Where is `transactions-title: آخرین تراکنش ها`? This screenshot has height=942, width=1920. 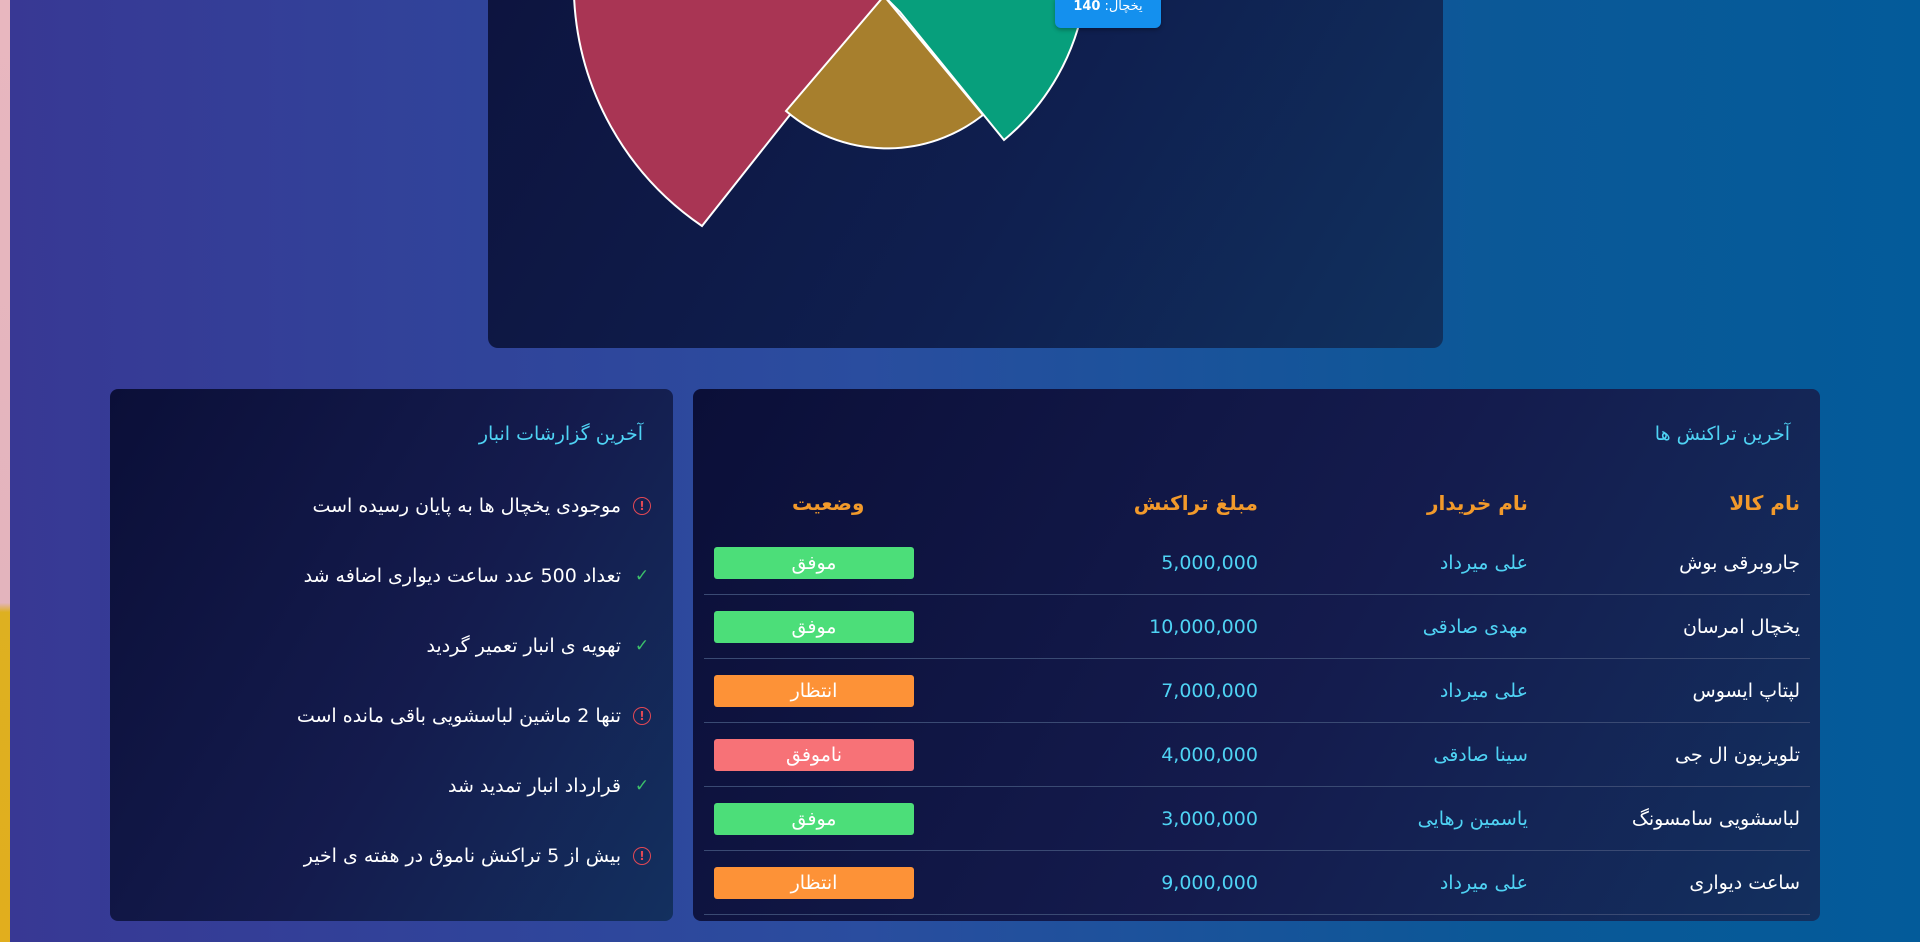 transactions-title: آخرین تراکنش ها is located at coordinates (1722, 434).